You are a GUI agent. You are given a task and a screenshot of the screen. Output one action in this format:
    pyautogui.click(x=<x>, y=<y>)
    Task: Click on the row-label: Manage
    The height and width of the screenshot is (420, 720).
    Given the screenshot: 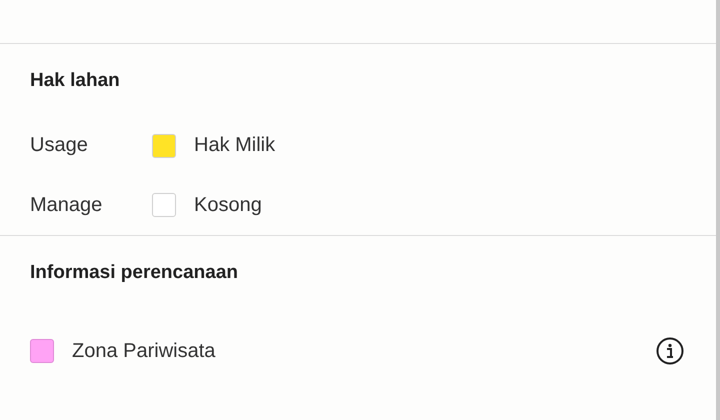 What is the action you would take?
    pyautogui.click(x=67, y=205)
    